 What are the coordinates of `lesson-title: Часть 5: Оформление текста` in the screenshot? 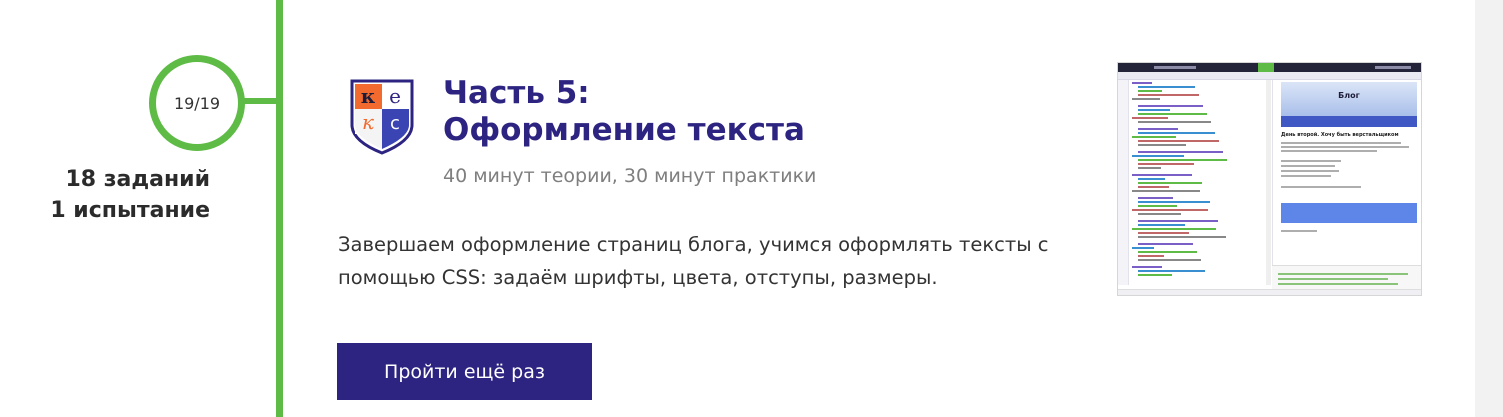 It's located at (624, 112).